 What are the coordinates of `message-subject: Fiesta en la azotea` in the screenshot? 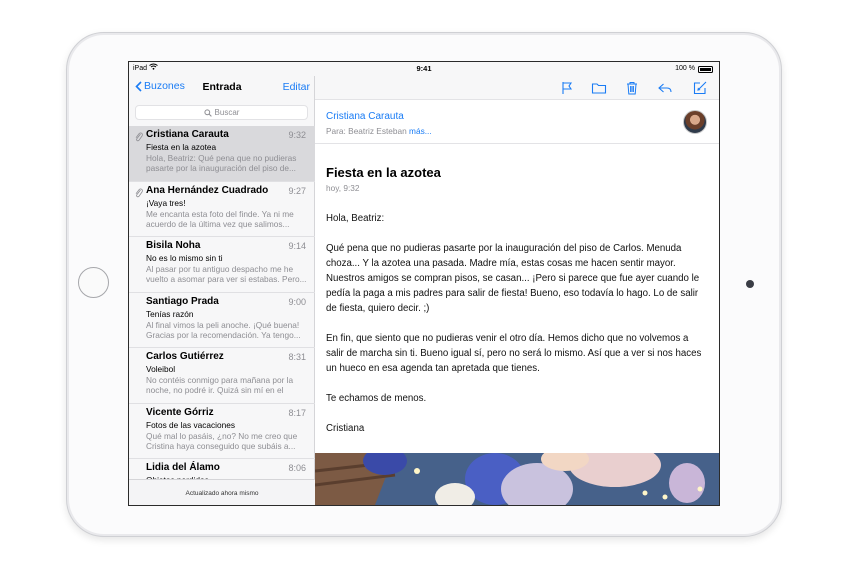 It's located at (181, 147).